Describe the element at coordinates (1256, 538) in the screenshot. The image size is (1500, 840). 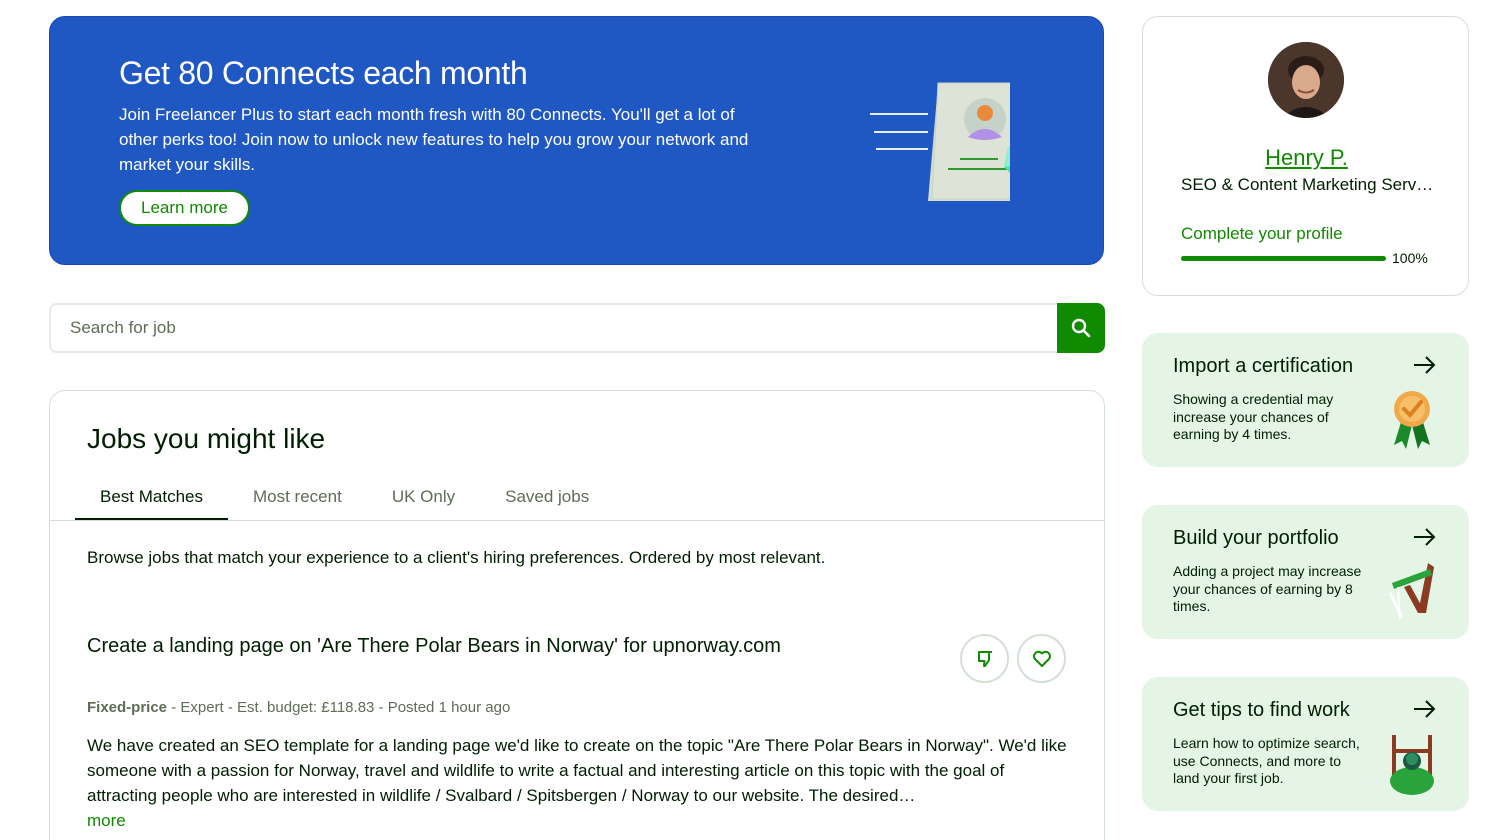
I see `card-title: Build your portfolio` at that location.